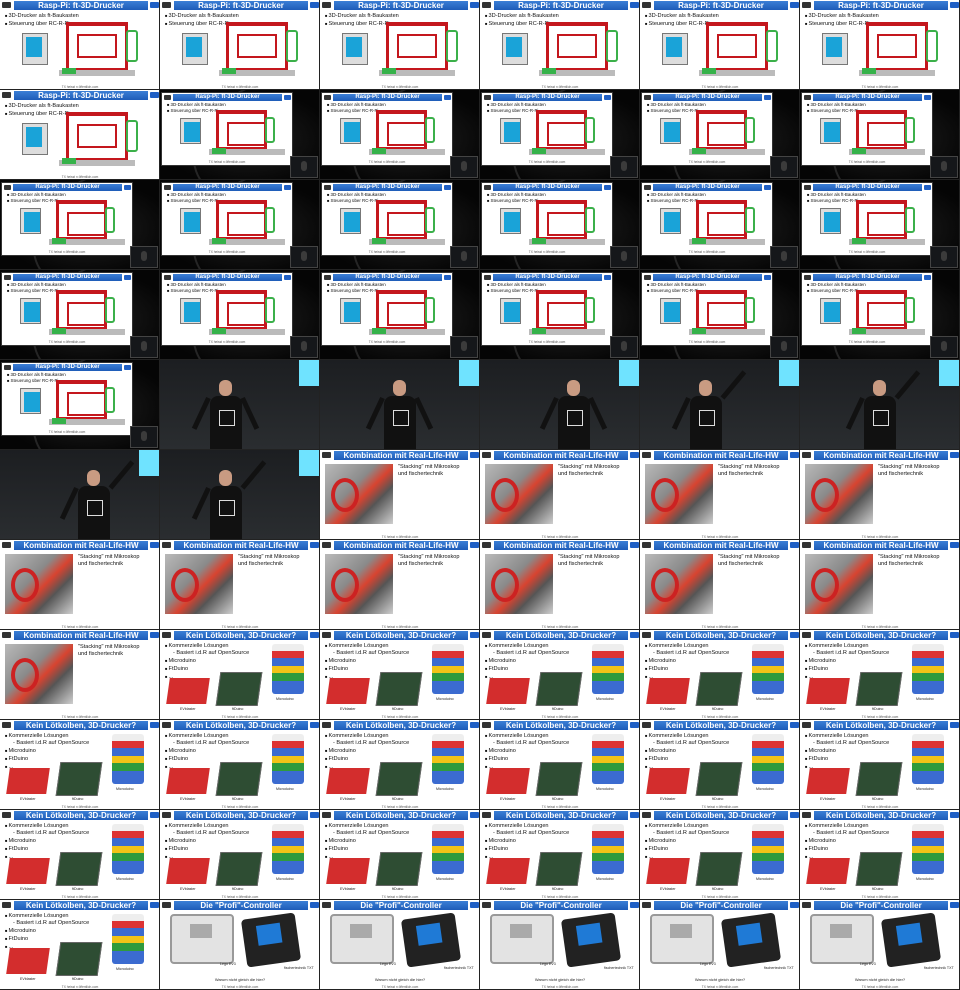 The width and height of the screenshot is (960, 990). What do you see at coordinates (241, 905) in the screenshot?
I see `slide-title: Die "Profi"-Controller` at bounding box center [241, 905].